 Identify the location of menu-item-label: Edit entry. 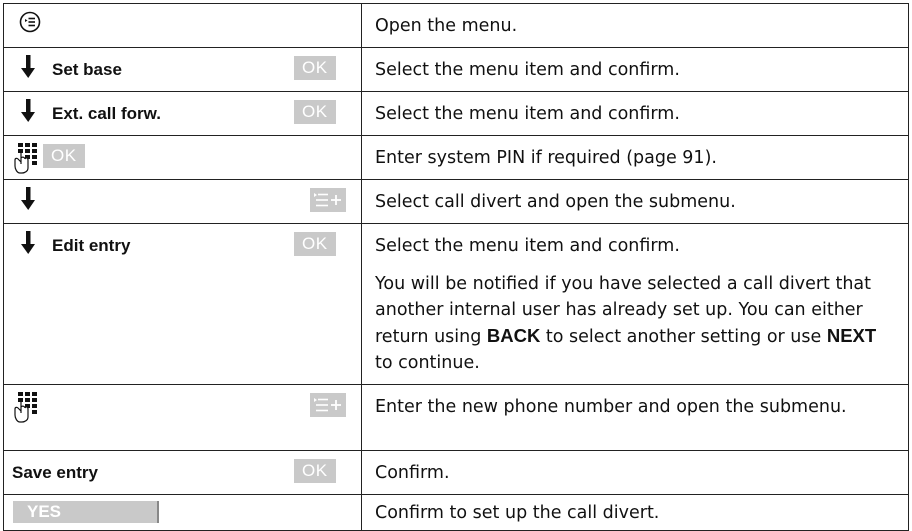
(91, 245).